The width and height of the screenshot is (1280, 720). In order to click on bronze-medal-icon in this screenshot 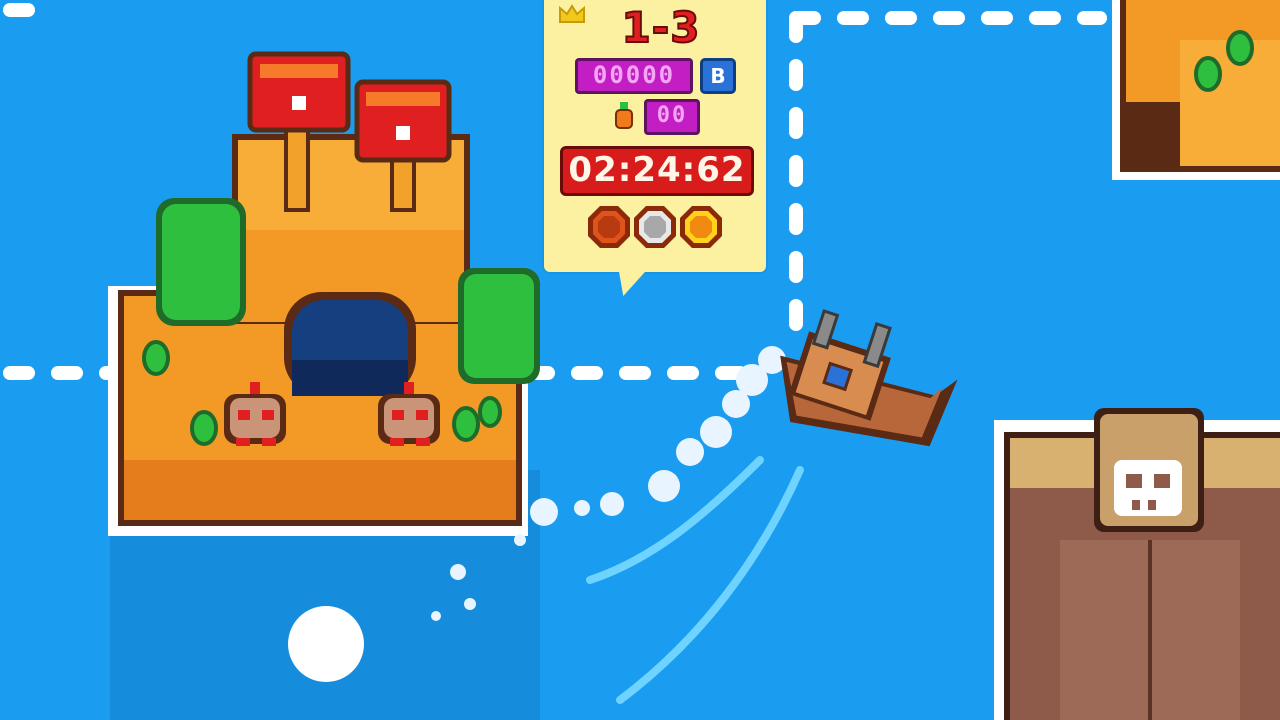, I will do `click(609, 227)`.